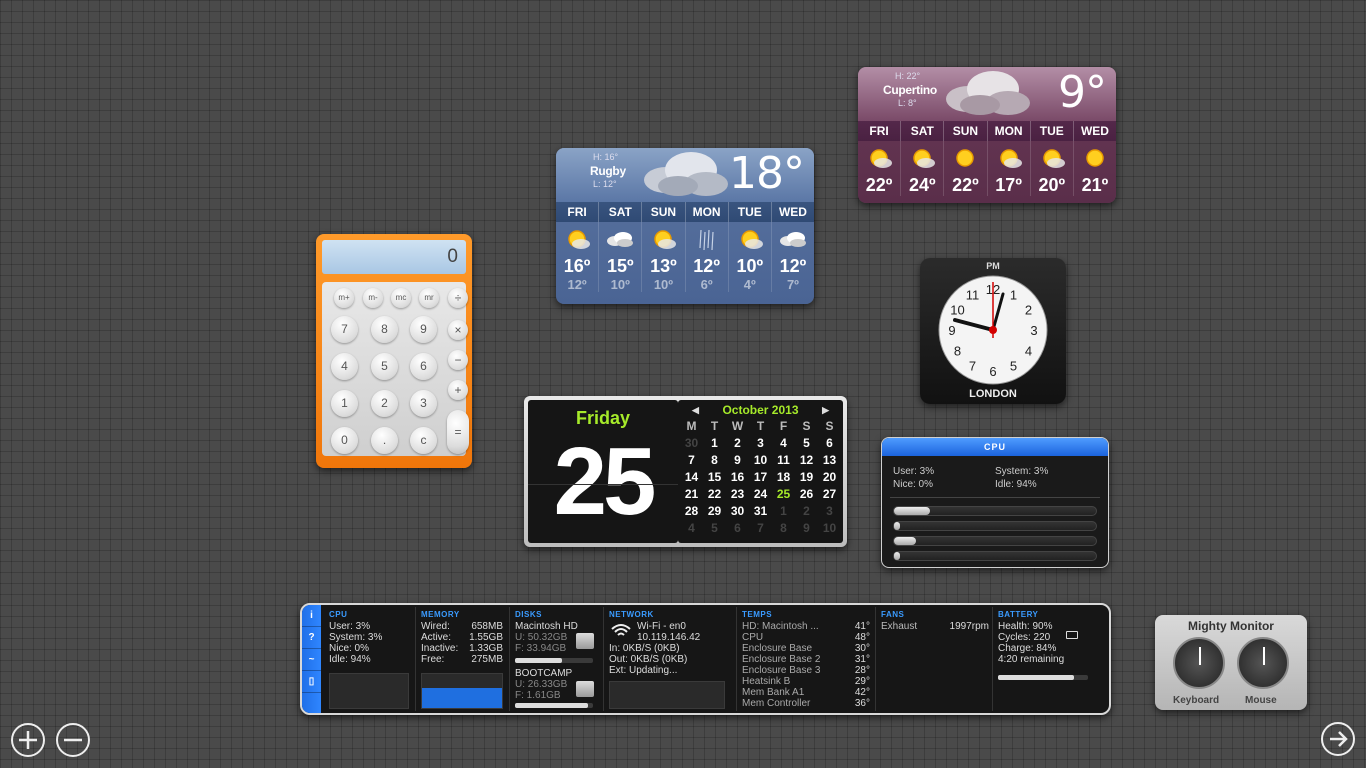 This screenshot has height=768, width=1366. What do you see at coordinates (28, 740) in the screenshot?
I see `add-widget-button` at bounding box center [28, 740].